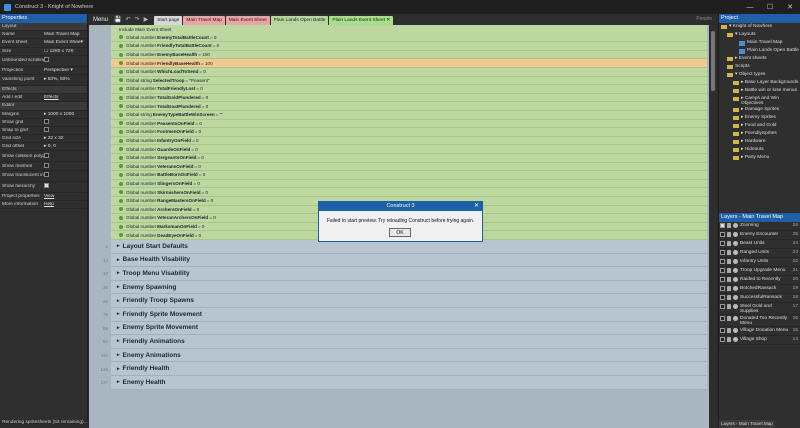  What do you see at coordinates (759, 340) in the screenshot?
I see `layer-row: Village Shop 14` at bounding box center [759, 340].